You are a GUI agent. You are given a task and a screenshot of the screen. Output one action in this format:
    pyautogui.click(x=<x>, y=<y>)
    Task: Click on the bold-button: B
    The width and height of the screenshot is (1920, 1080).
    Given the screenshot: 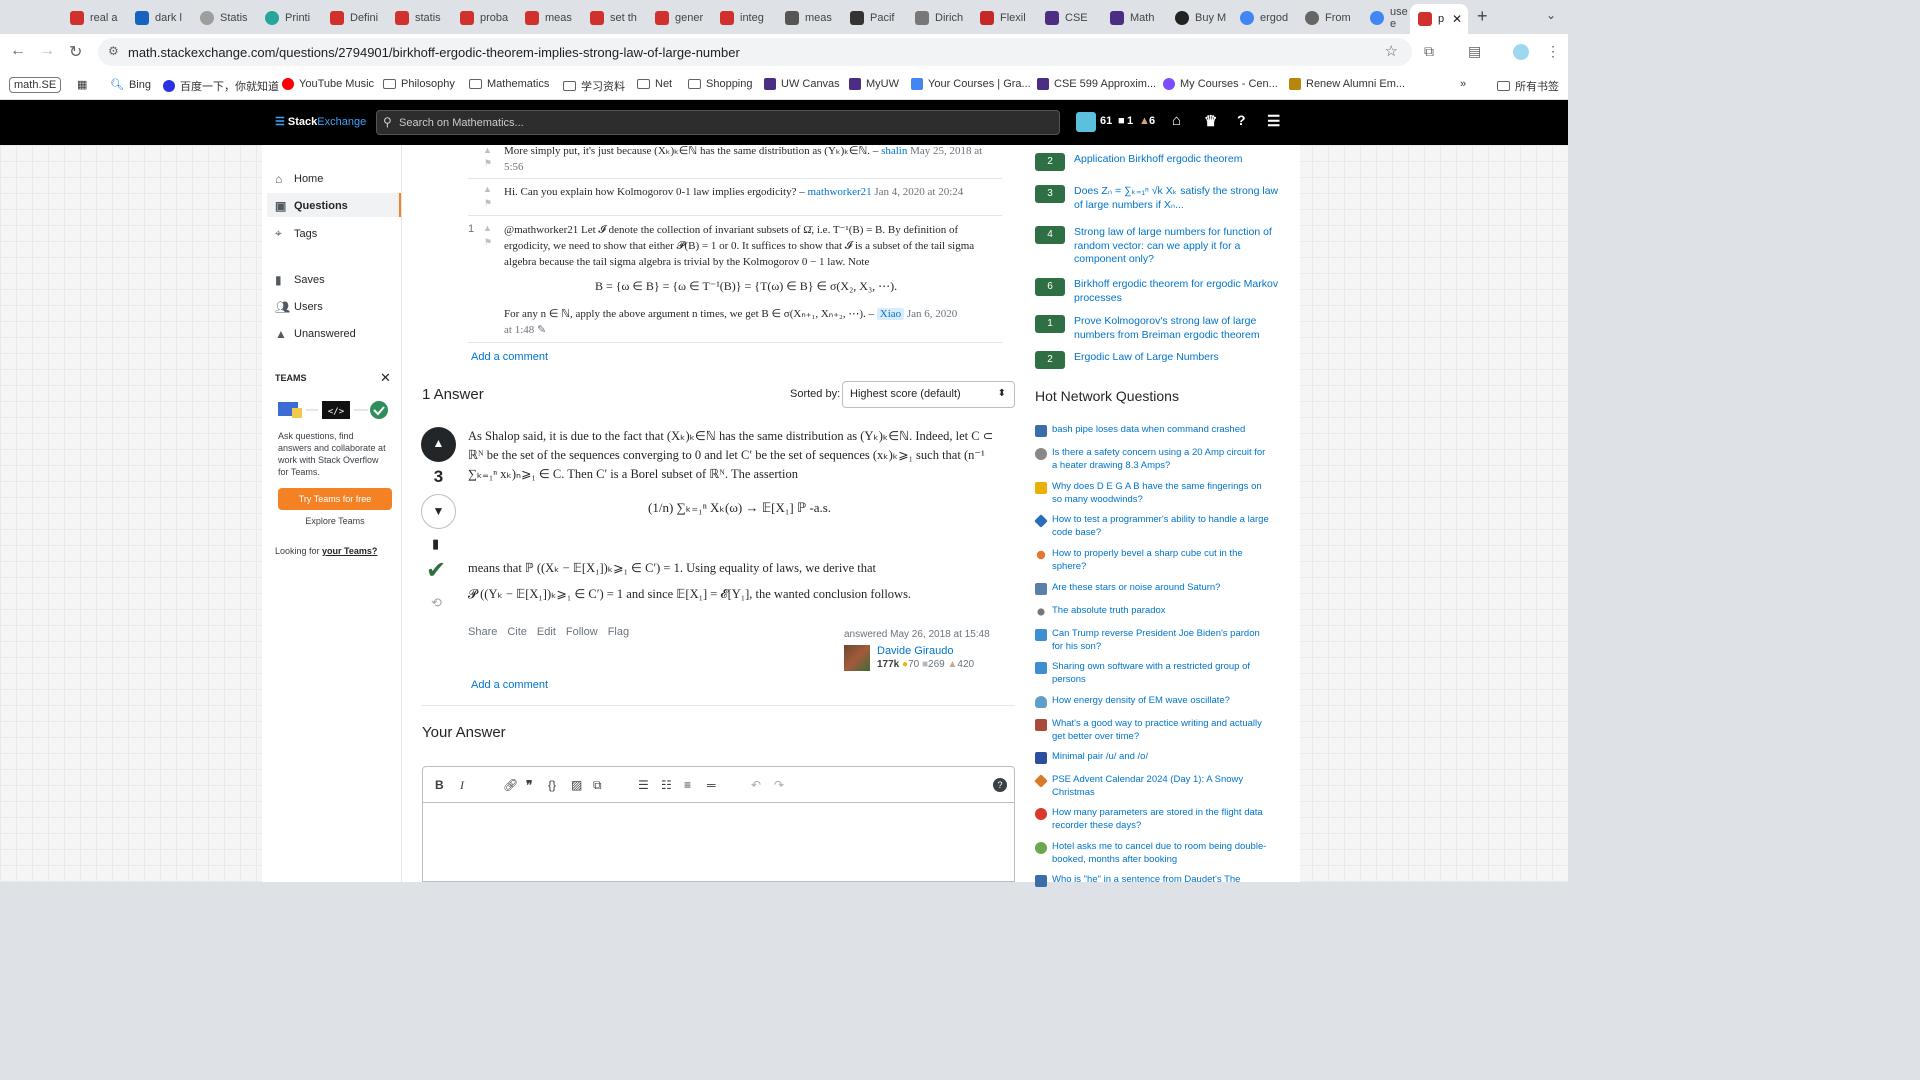 What is the action you would take?
    pyautogui.click(x=439, y=785)
    